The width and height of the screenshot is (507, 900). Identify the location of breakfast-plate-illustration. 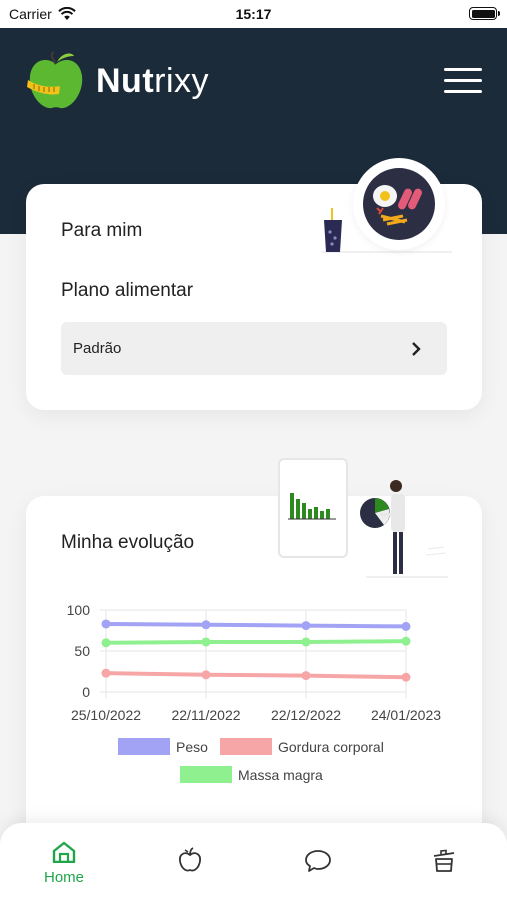
(399, 204).